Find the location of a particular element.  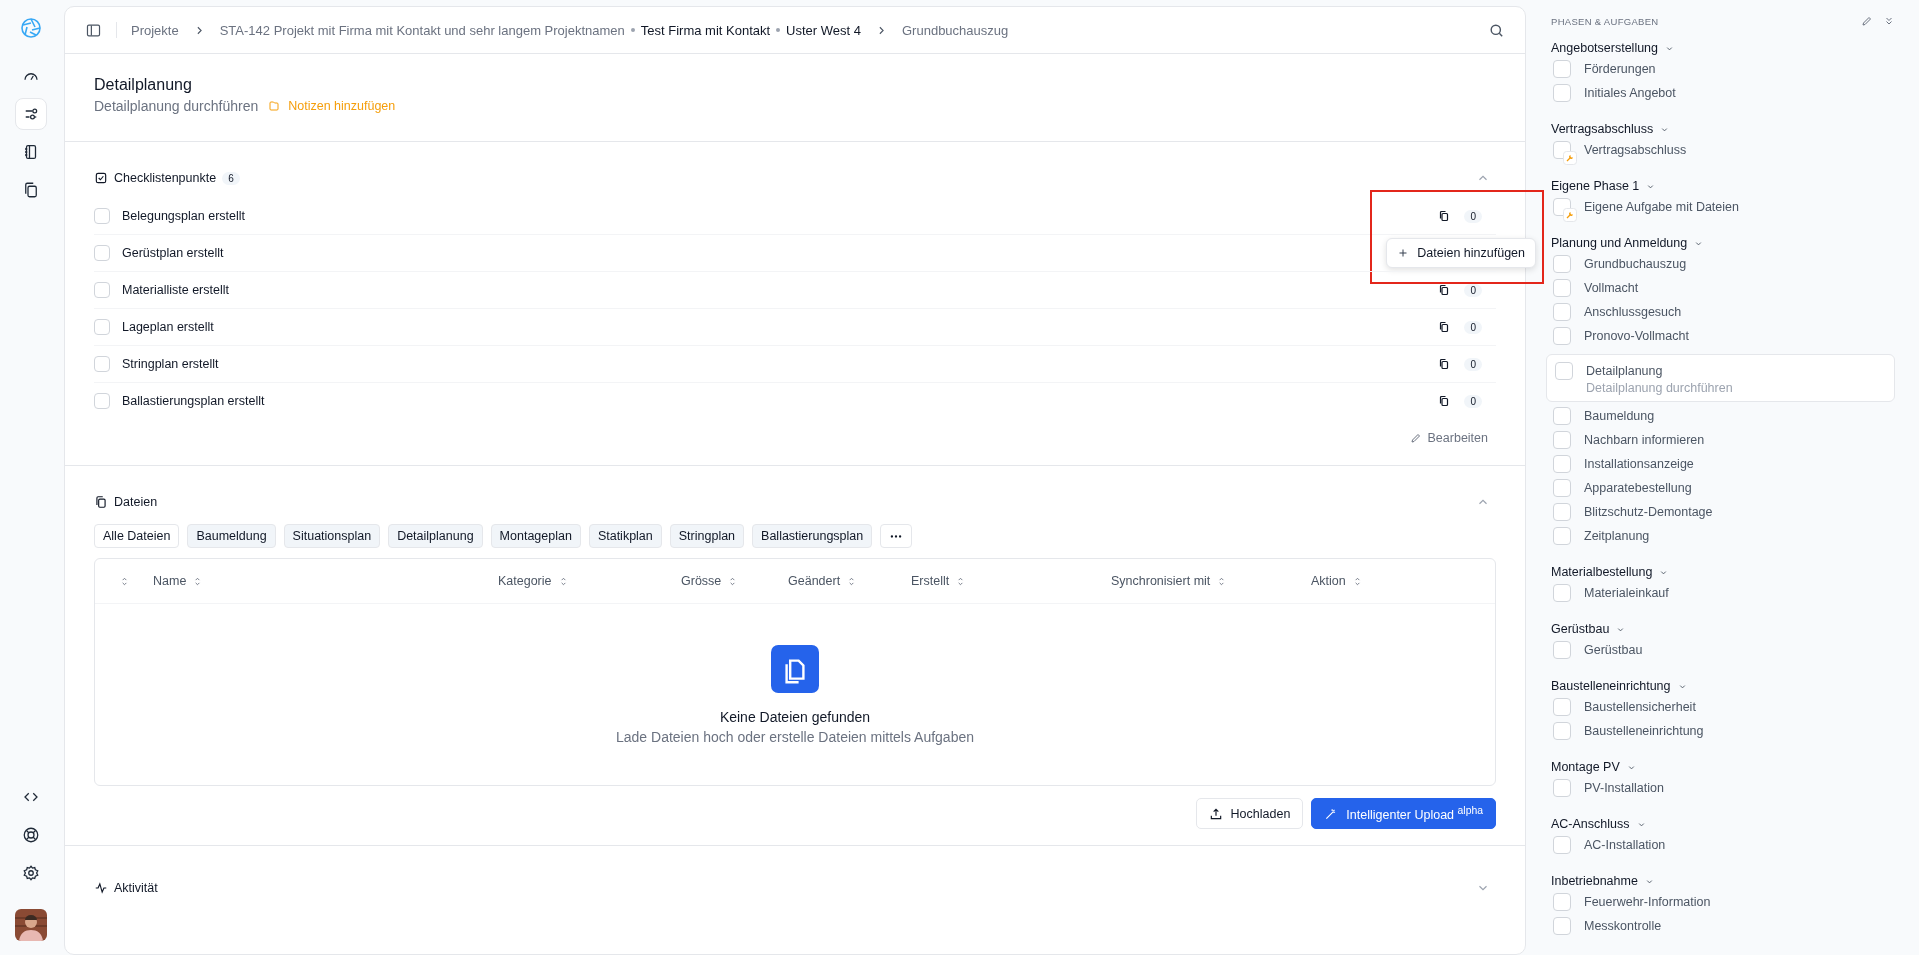

column-header: Geändert is located at coordinates (814, 581).